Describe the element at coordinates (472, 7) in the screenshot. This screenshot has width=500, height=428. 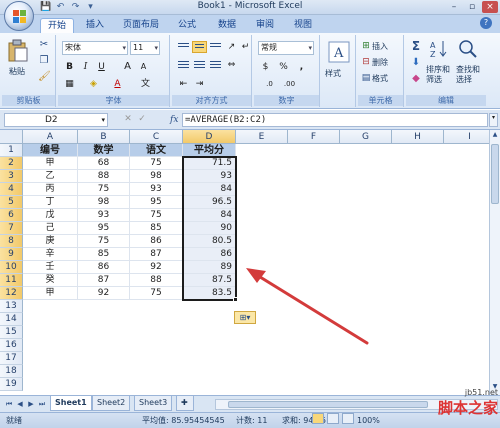
I see `maximize-button: ▫` at that location.